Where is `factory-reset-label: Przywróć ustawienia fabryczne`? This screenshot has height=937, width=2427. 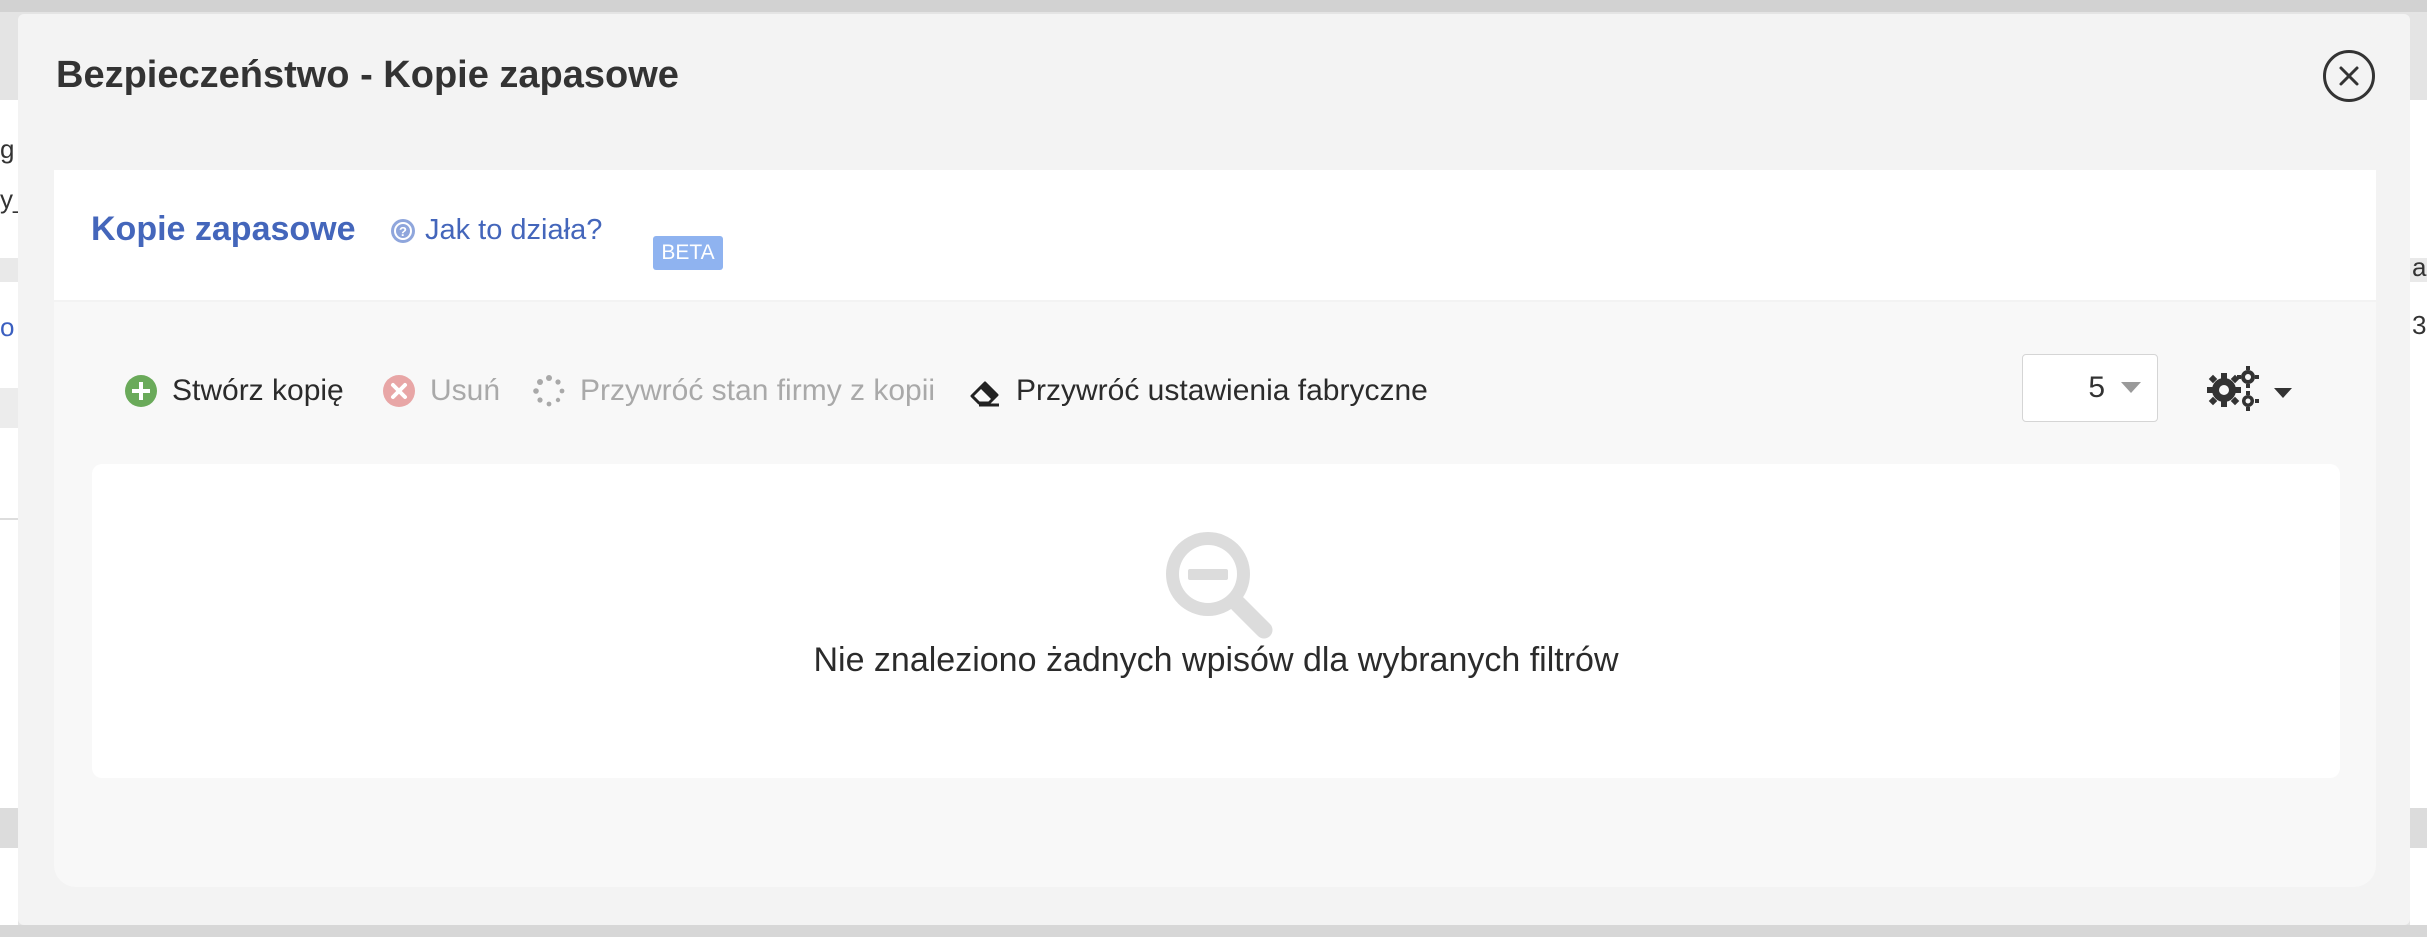
factory-reset-label: Przywróć ustawienia fabryczne is located at coordinates (1222, 390).